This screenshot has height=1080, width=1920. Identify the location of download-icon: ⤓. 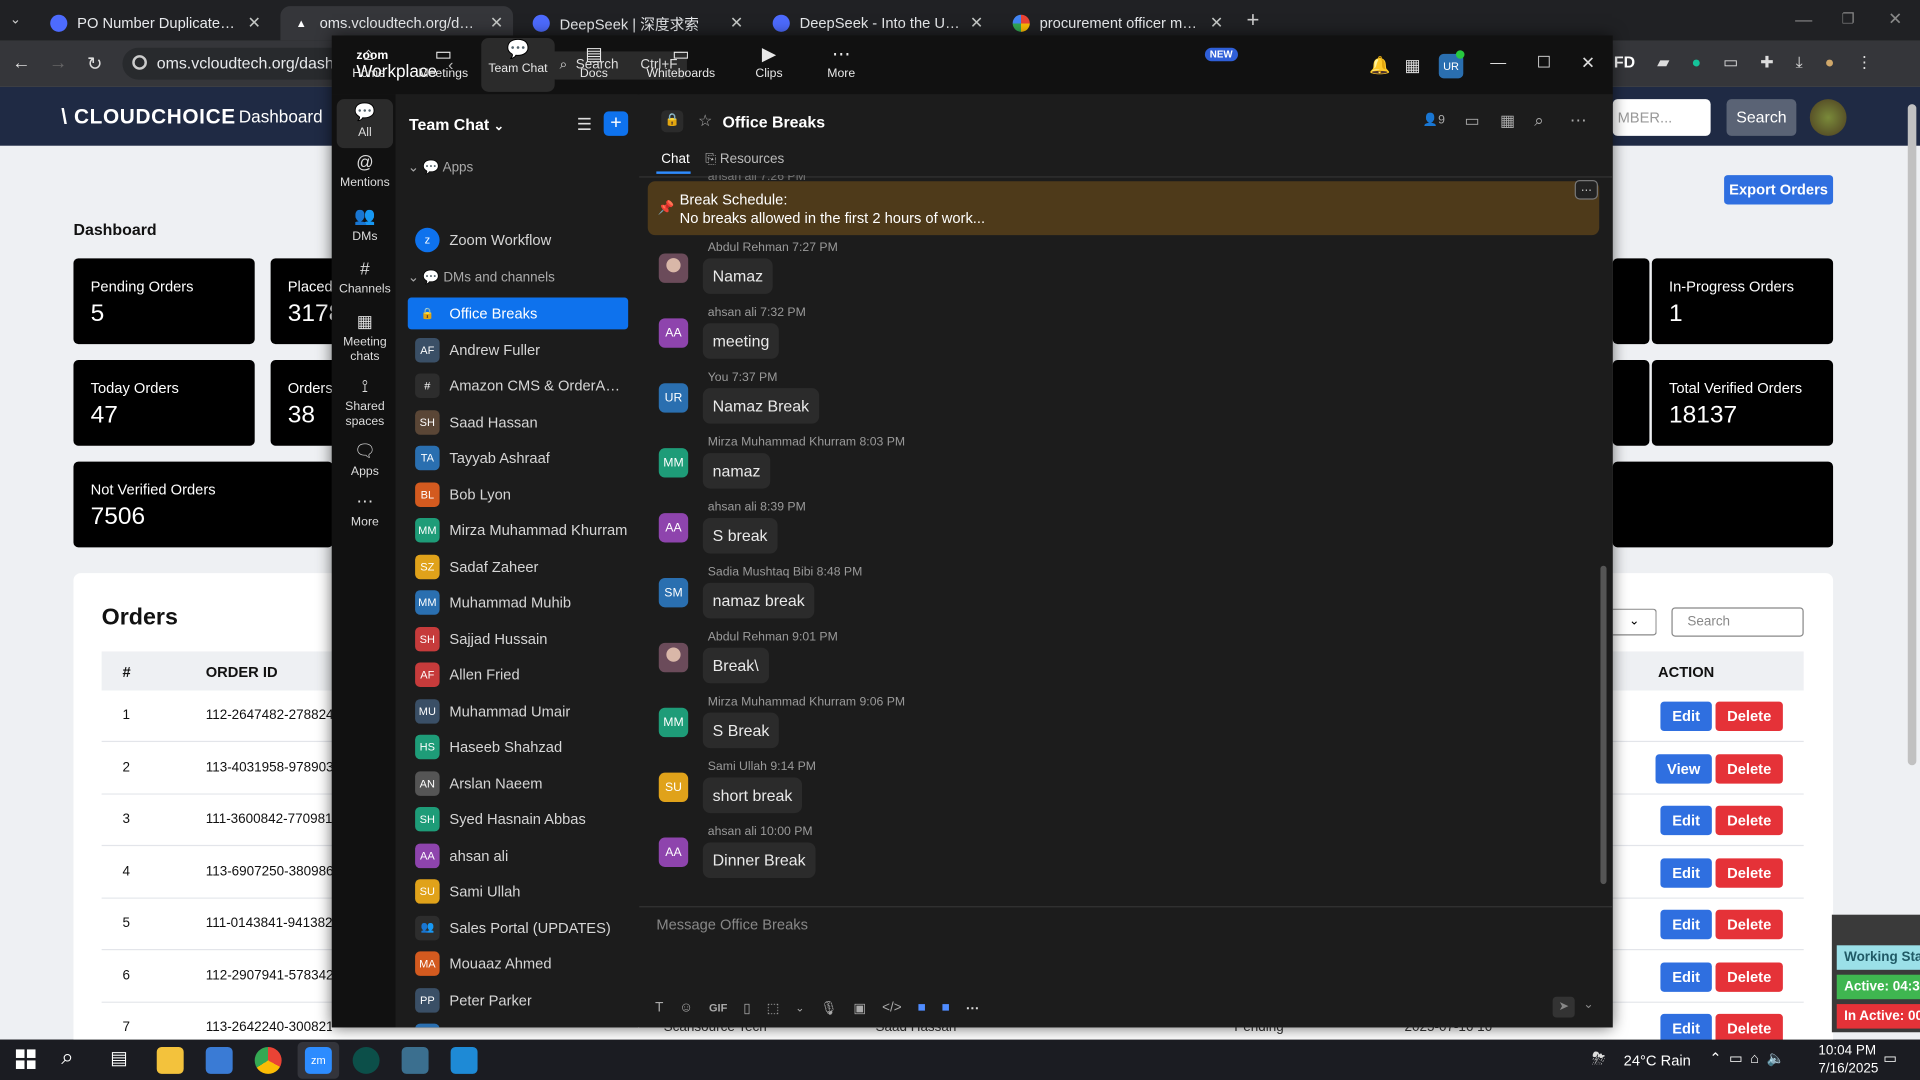
(1799, 64).